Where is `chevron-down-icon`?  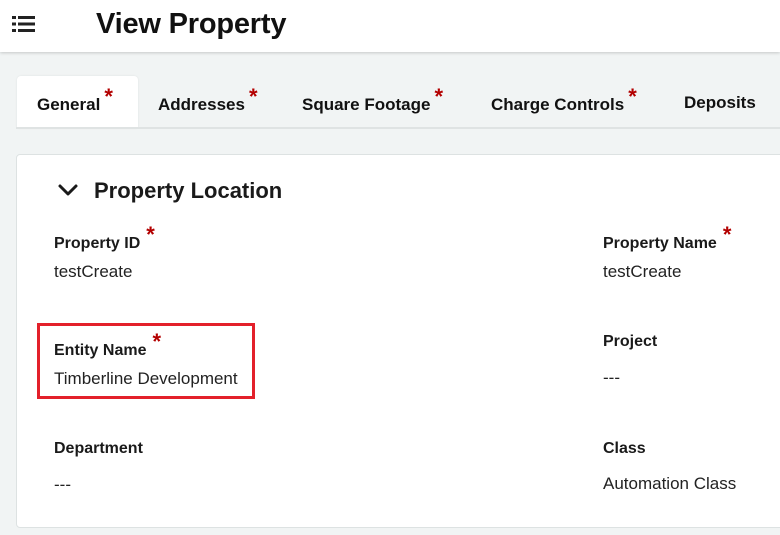 chevron-down-icon is located at coordinates (68, 190).